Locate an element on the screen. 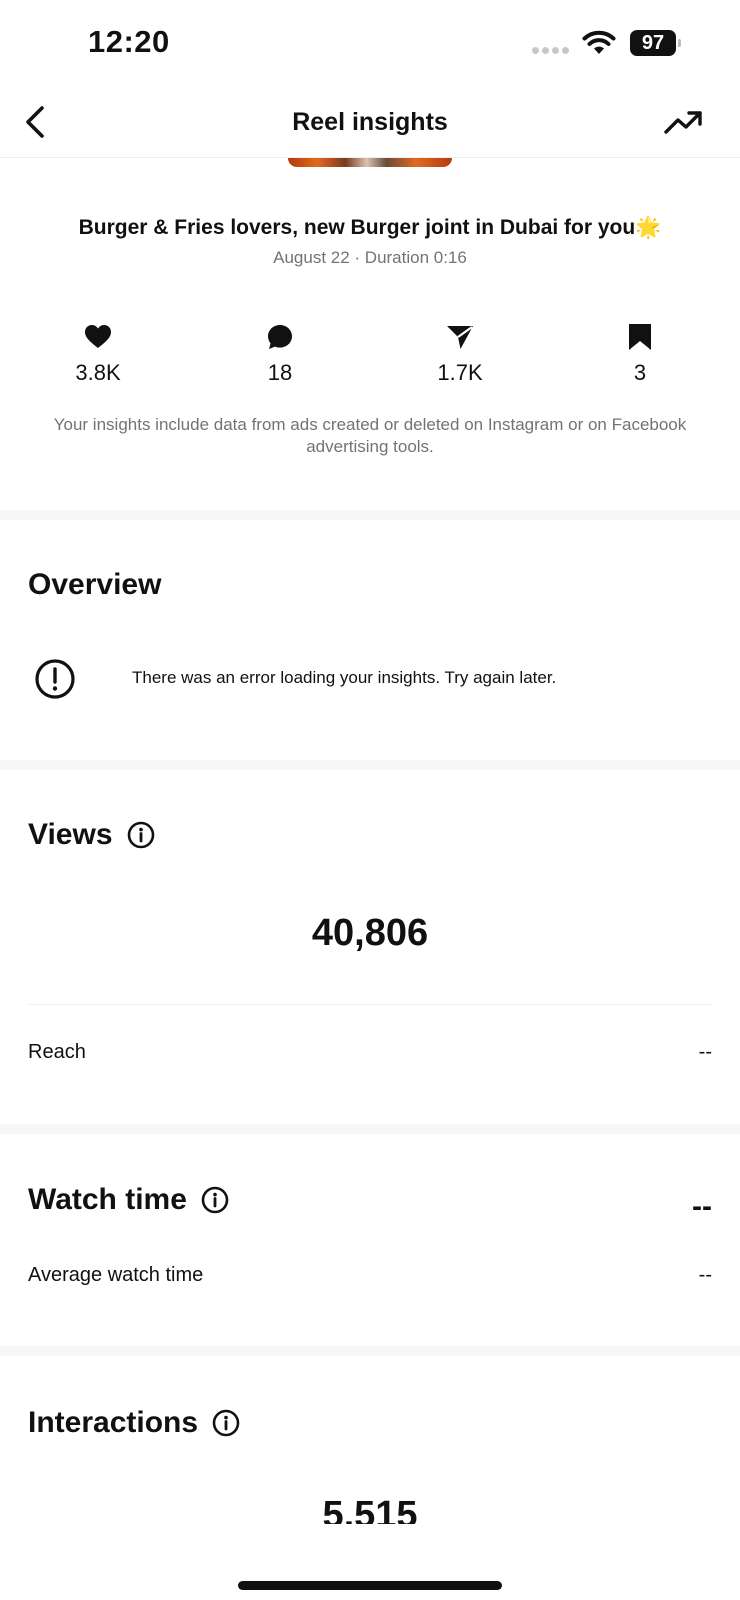 This screenshot has height=1600, width=740. status-bar: 12:20 97 is located at coordinates (370, 44).